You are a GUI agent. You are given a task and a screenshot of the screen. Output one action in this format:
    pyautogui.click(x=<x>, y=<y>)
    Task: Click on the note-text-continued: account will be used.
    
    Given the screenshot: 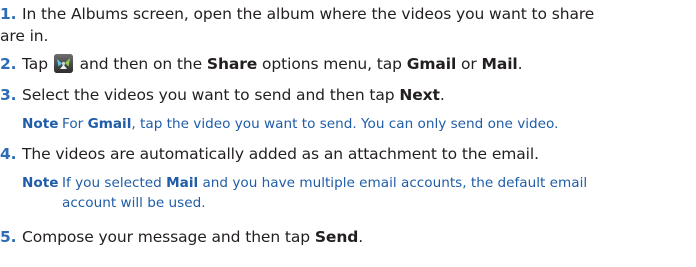 What is the action you would take?
    pyautogui.click(x=134, y=203)
    